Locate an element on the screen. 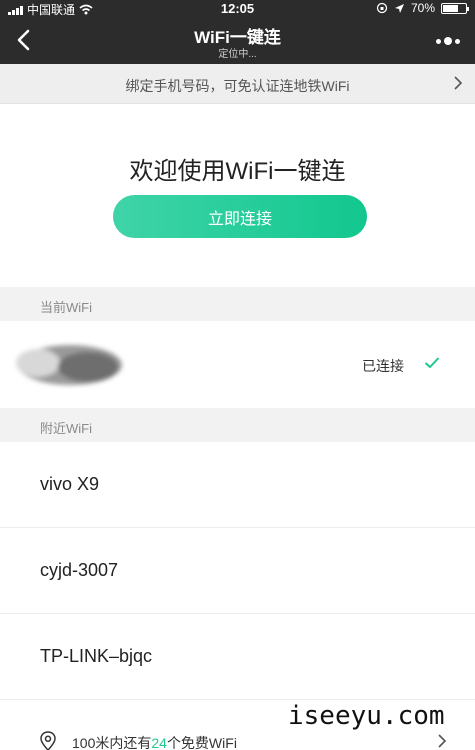  connect-now-button: 立即连接 is located at coordinates (240, 216).